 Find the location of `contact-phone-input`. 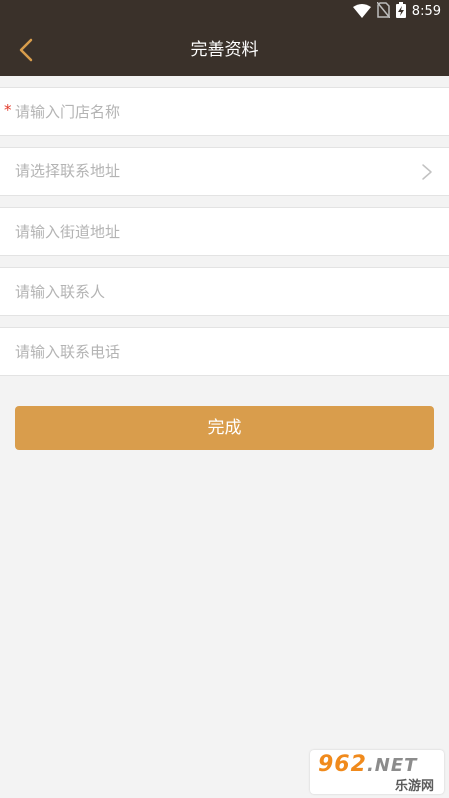

contact-phone-input is located at coordinates (215, 351).